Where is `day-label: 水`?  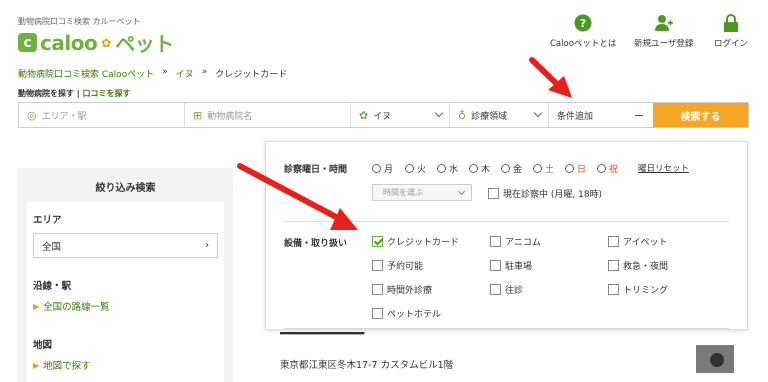
day-label: 水 is located at coordinates (454, 170).